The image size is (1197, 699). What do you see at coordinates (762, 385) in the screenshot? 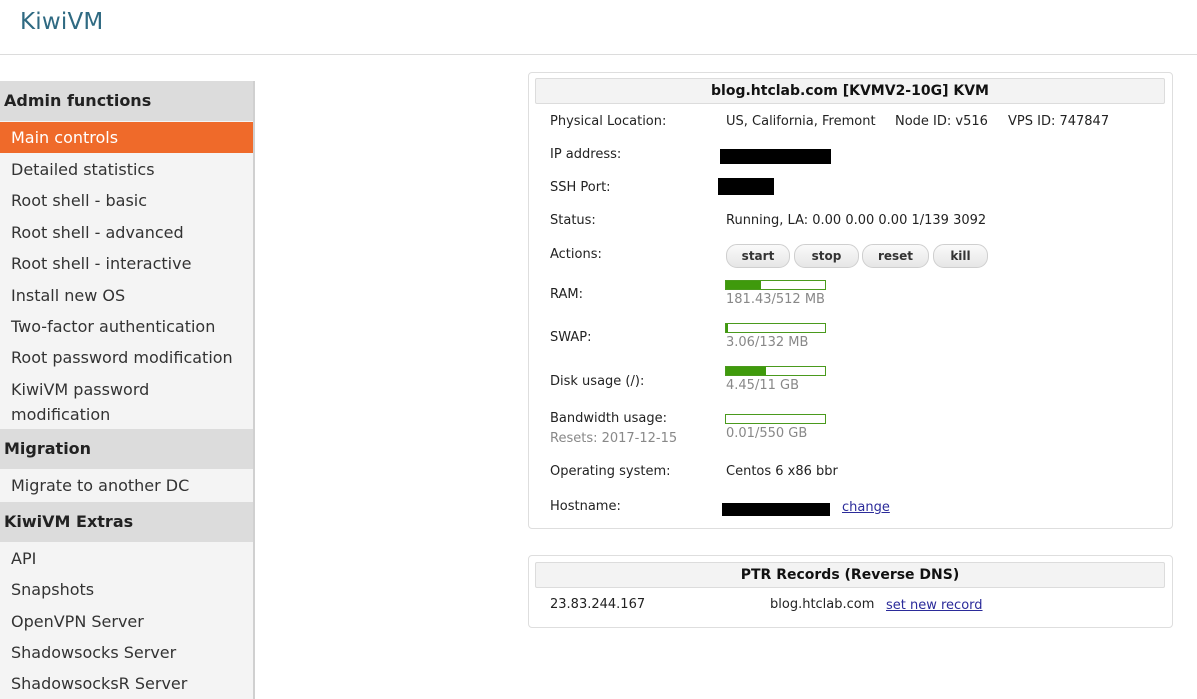
I see `disk-value: 4.45/11 GB` at bounding box center [762, 385].